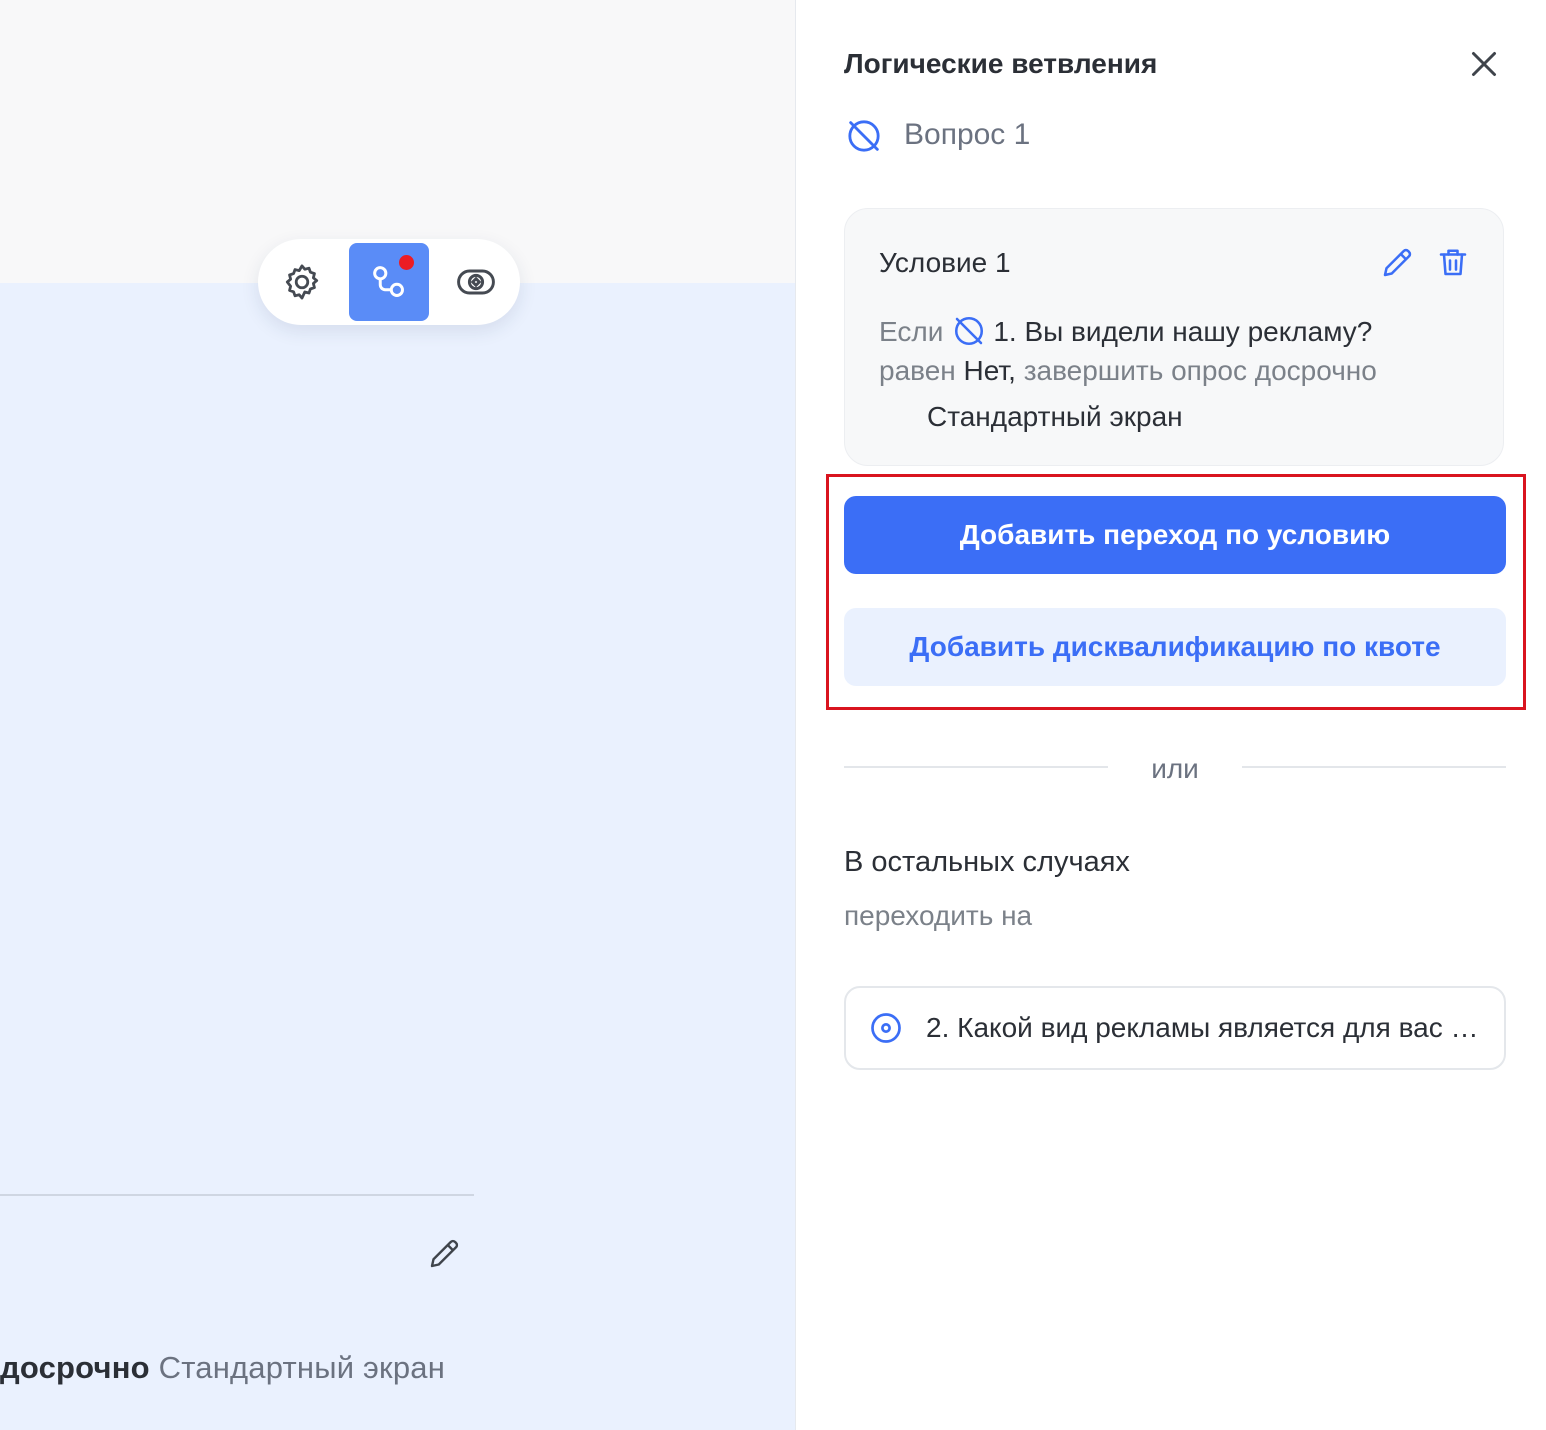 The image size is (1546, 1430). Describe the element at coordinates (1001, 63) in the screenshot. I see `panel-title: Логические ветвления` at that location.